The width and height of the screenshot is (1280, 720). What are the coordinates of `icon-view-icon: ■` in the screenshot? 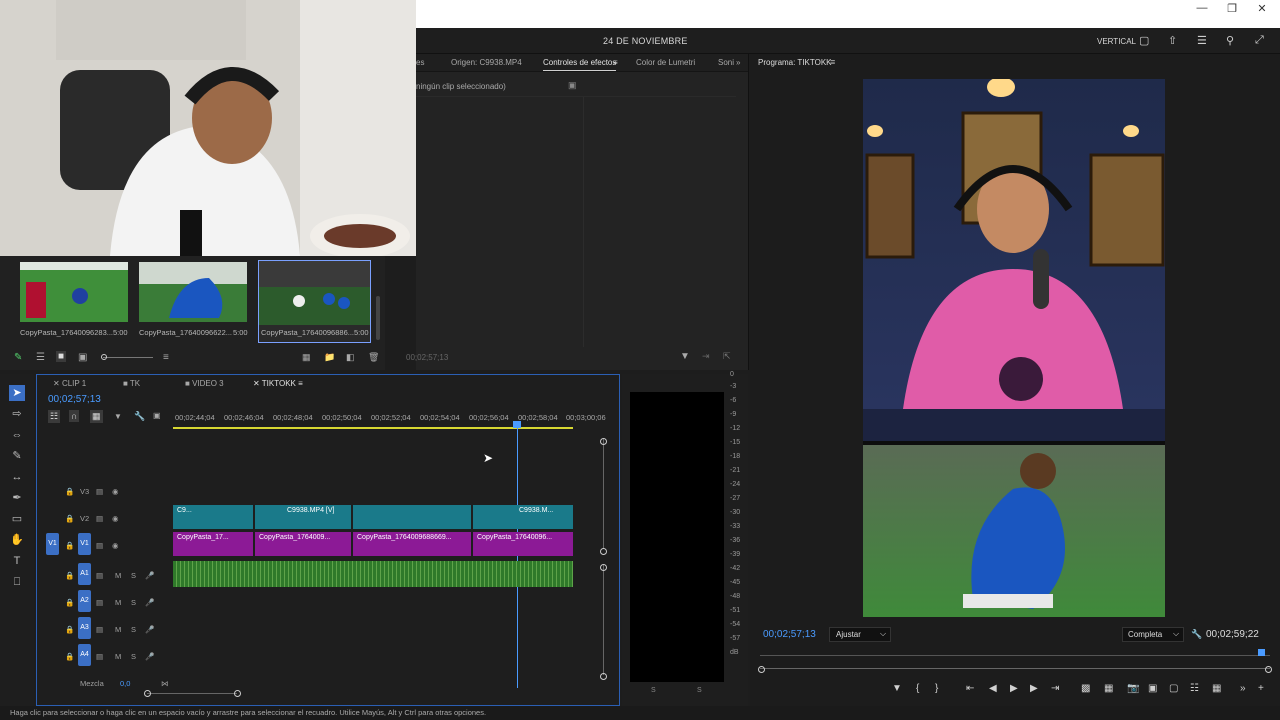 It's located at (61, 356).